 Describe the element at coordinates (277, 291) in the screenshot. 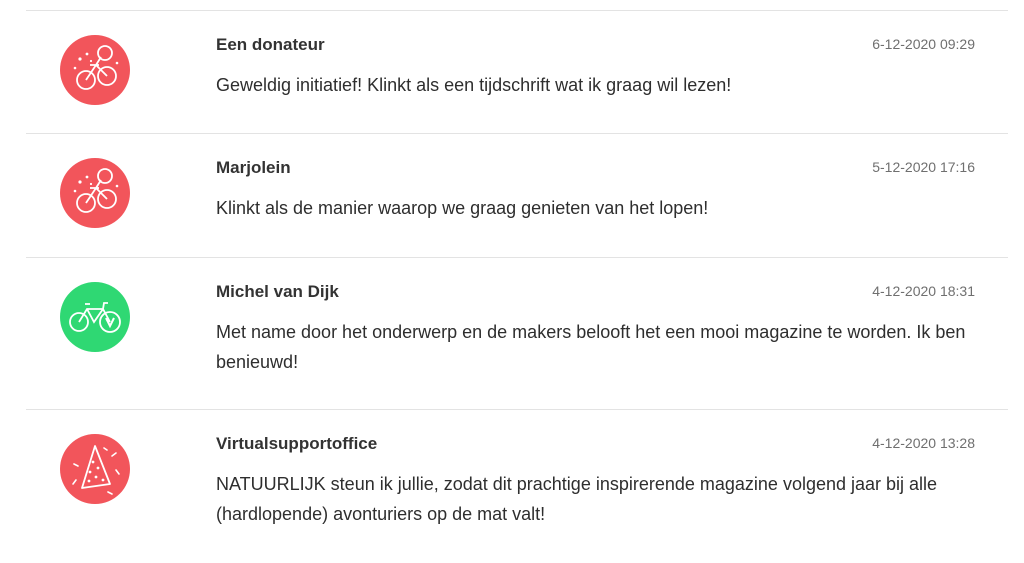

I see `comment-author: Michel van Dijk` at that location.